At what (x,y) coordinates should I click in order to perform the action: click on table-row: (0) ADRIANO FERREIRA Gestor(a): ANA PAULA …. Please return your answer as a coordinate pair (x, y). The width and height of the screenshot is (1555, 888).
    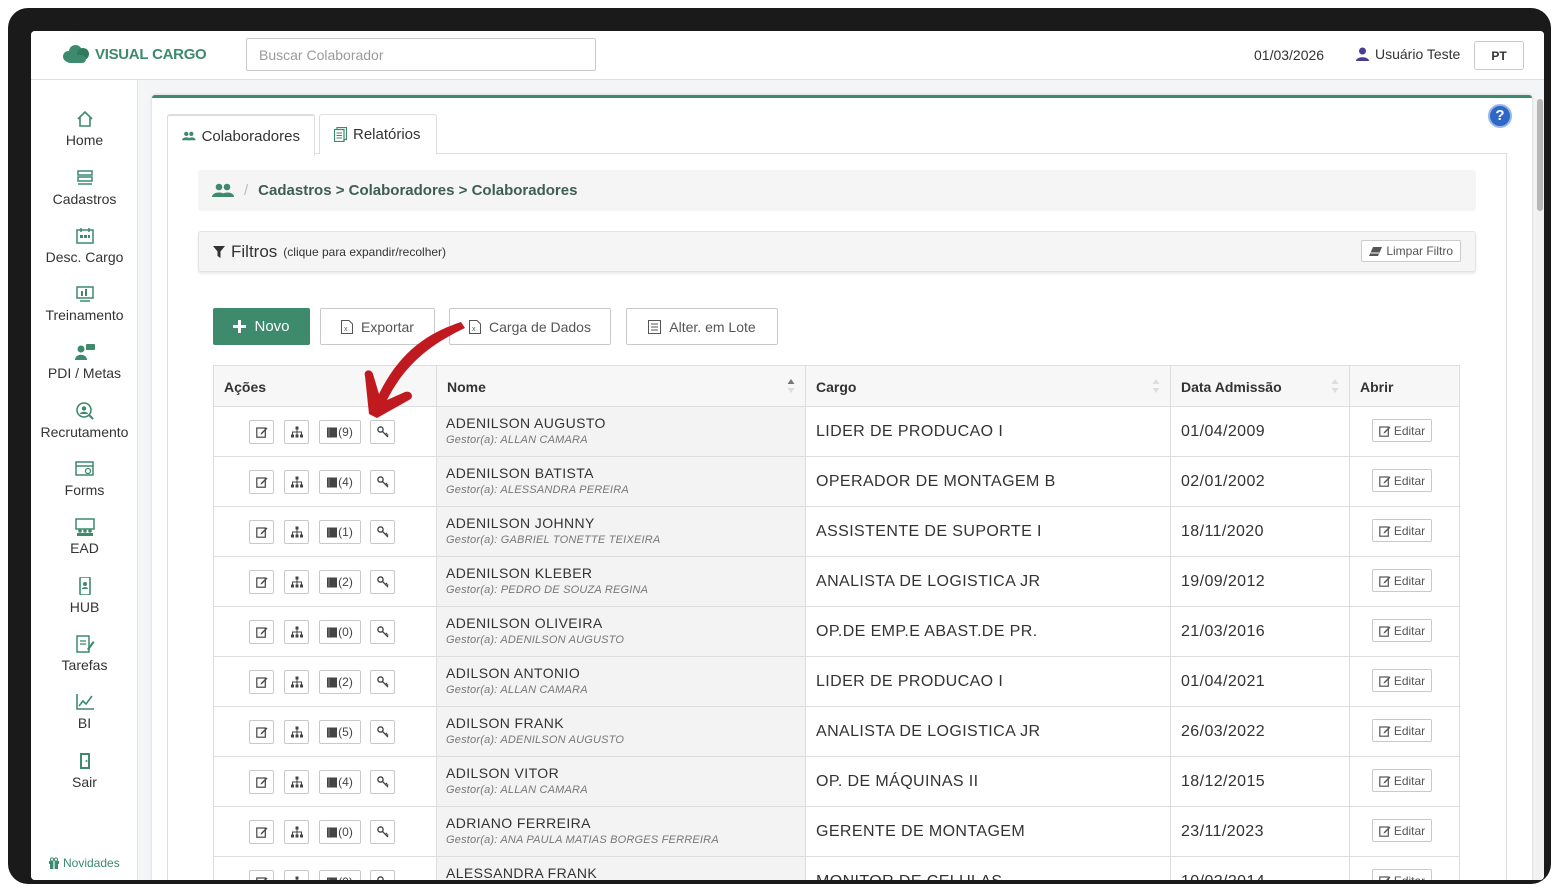
    Looking at the image, I should click on (836, 832).